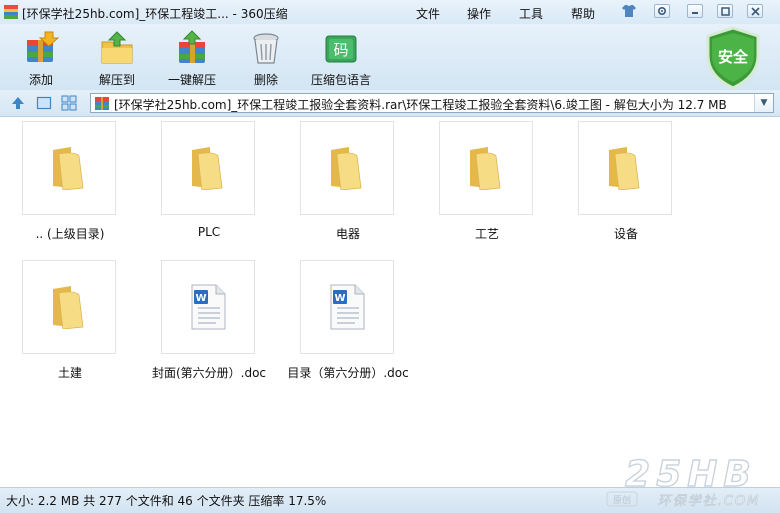 Image resolution: width=780 pixels, height=513 pixels. I want to click on archive-language-label: 压缩包语言, so click(340, 80).